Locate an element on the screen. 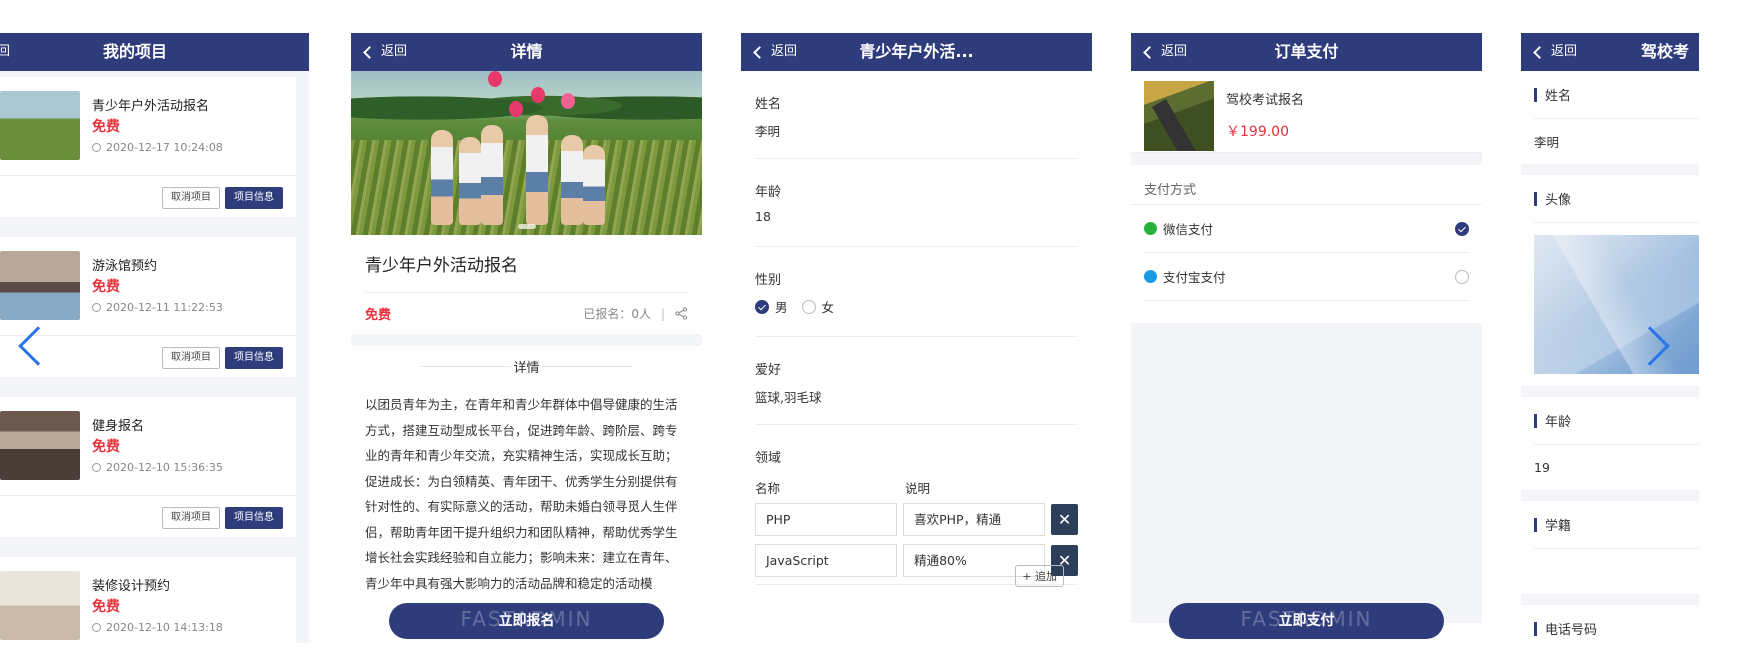 The height and width of the screenshot is (665, 1749). product-price: ￥199.00 is located at coordinates (1257, 132).